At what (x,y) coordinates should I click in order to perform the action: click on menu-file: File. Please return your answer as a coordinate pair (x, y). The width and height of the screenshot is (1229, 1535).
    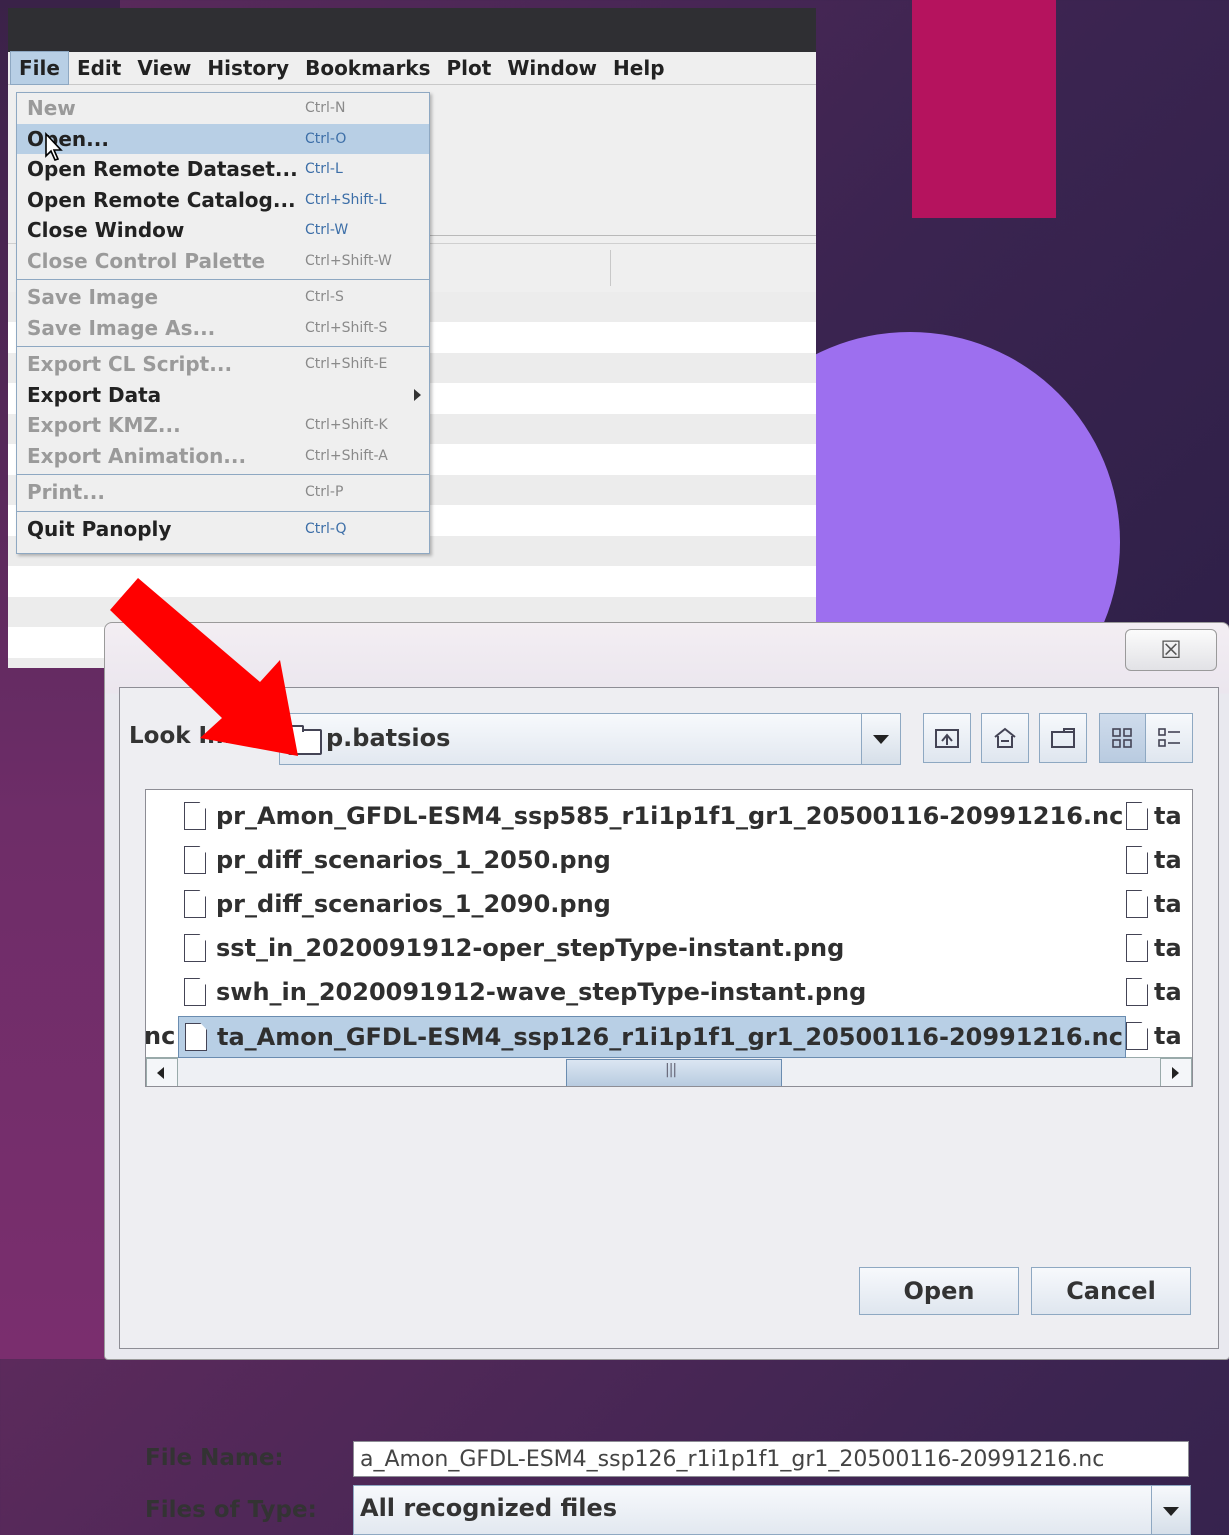
    Looking at the image, I should click on (39, 68).